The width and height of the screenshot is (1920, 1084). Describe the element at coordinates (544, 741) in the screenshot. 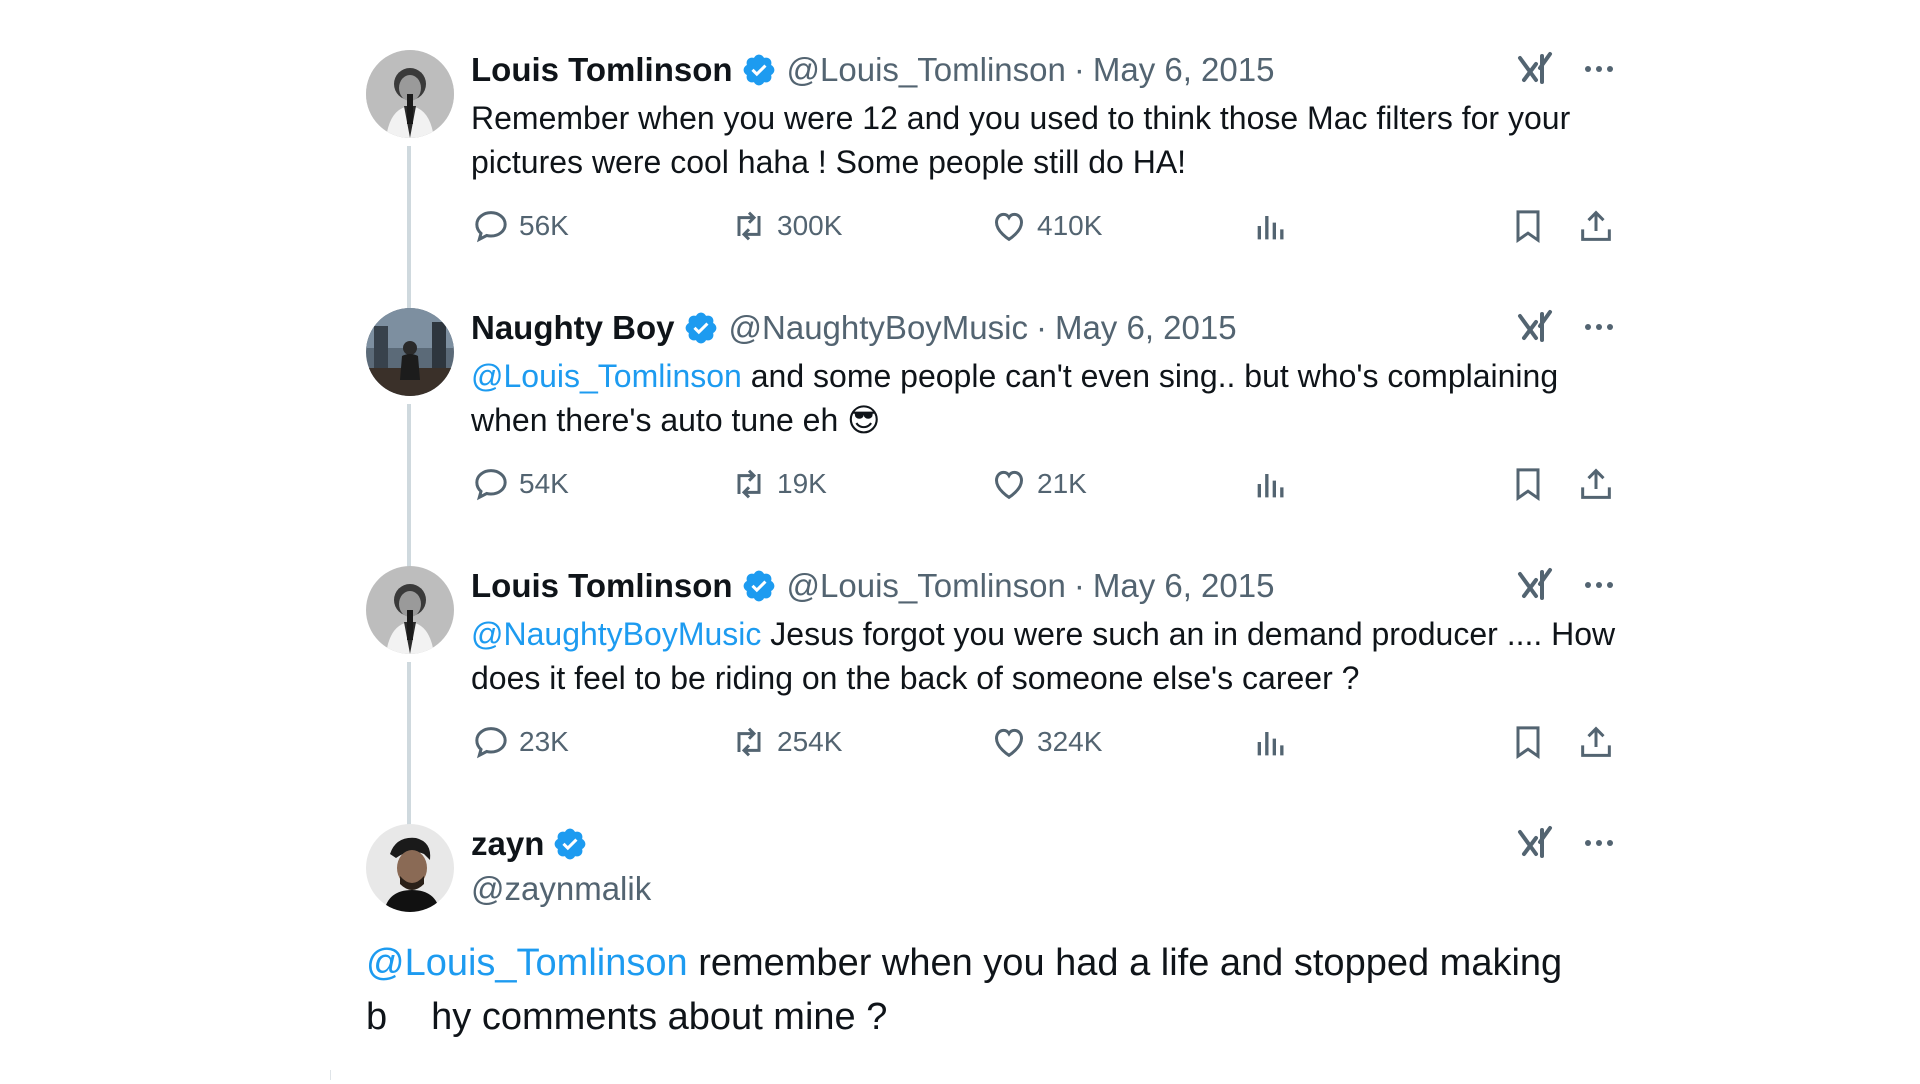

I see `reply-count: 23K` at that location.